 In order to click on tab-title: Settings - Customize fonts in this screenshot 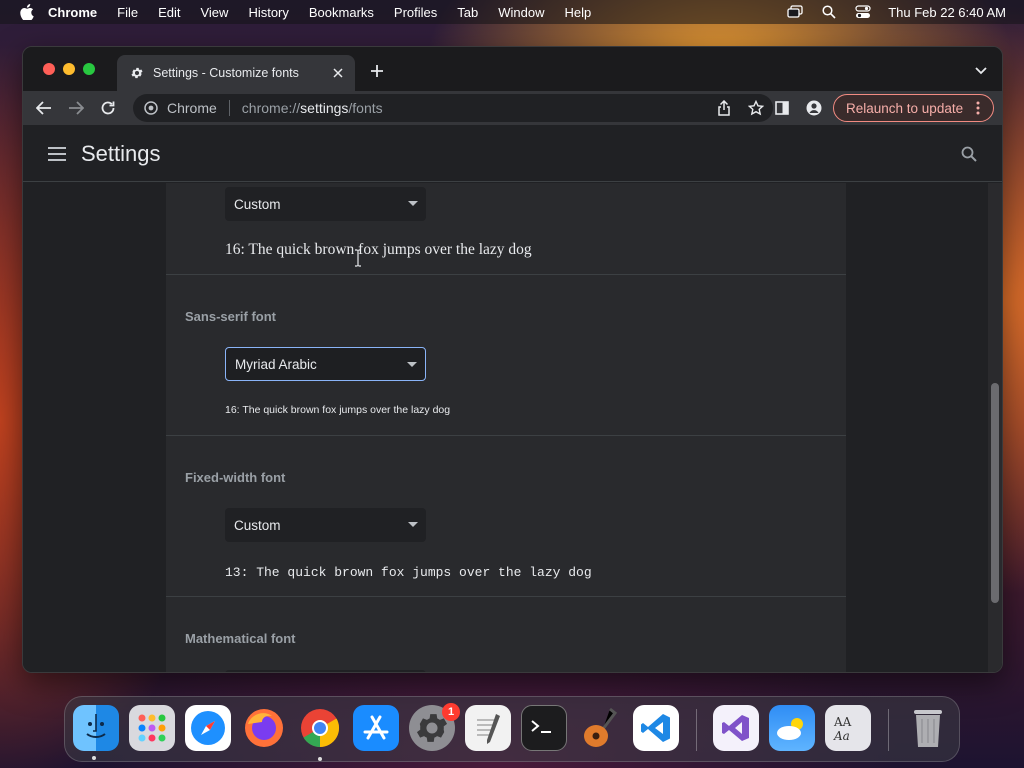, I will do `click(226, 73)`.